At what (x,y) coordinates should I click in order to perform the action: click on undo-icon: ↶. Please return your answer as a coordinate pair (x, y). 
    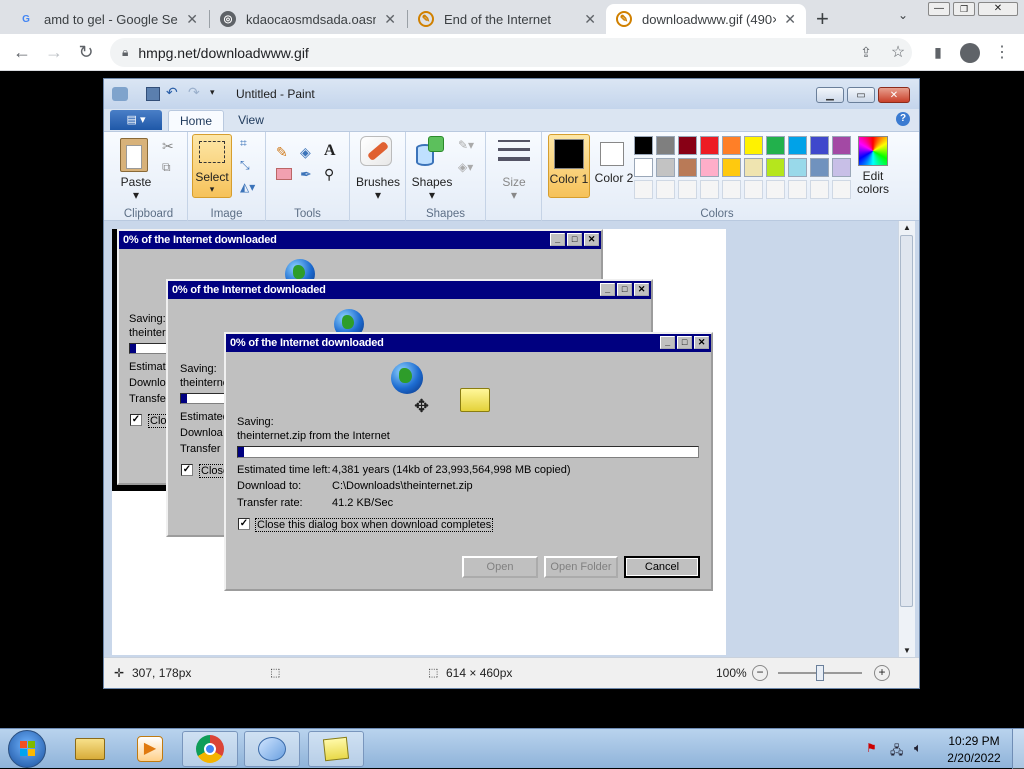
    Looking at the image, I should click on (172, 92).